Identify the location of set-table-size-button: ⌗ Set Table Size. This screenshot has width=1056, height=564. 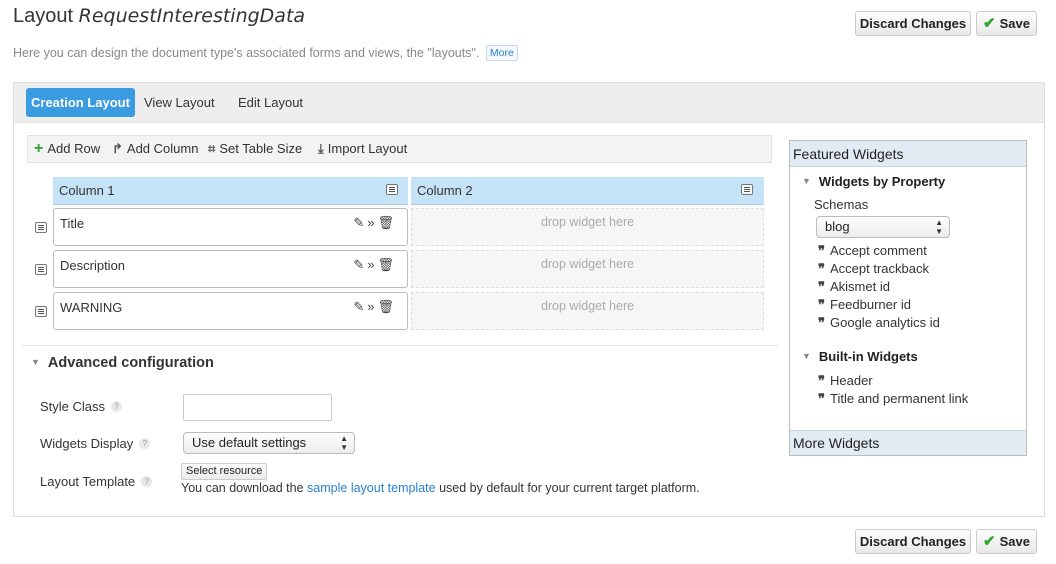
(255, 149).